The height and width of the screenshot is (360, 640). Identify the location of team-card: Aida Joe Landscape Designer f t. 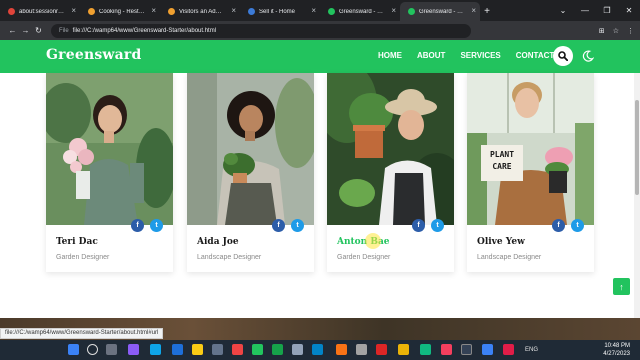
(250, 172).